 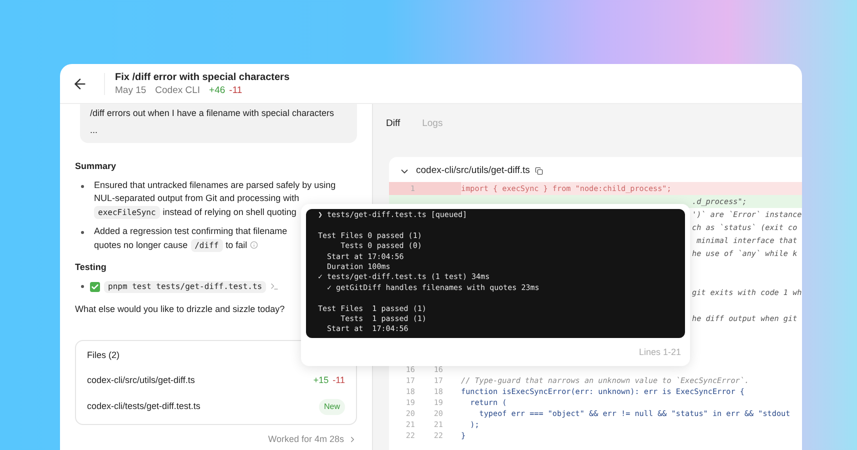 I want to click on bullet-text: quotes no longer cause, so click(x=141, y=245).